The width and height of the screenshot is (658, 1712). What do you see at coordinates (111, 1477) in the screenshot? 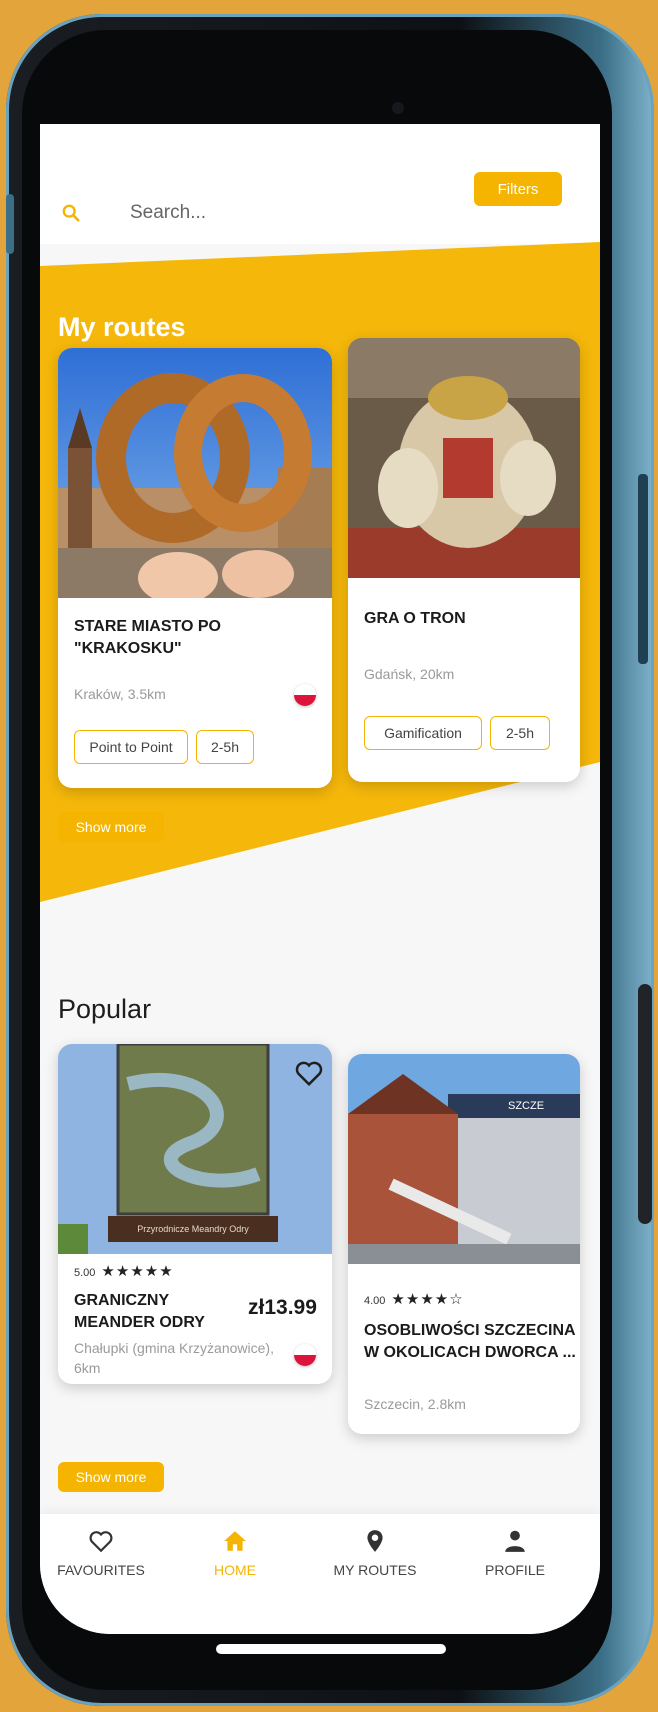
I see `show-more-popular-button: Show more` at bounding box center [111, 1477].